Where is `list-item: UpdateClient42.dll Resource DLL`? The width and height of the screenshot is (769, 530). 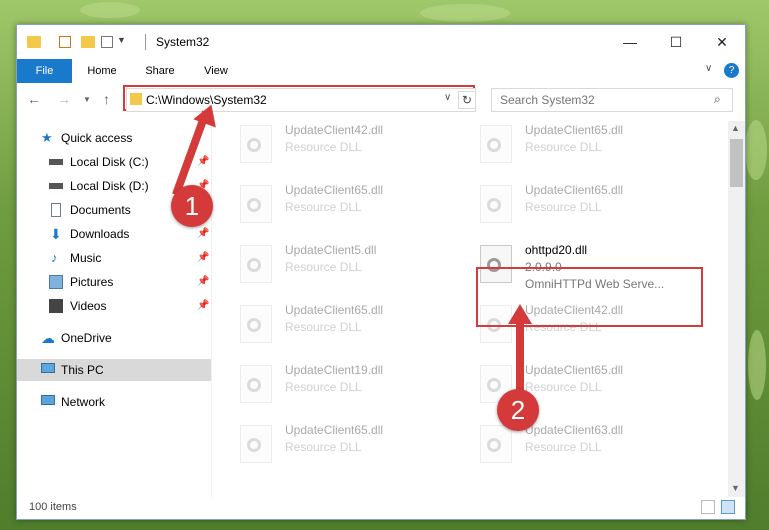
list-item: UpdateClient42.dll Resource DLL is located at coordinates (327, 149).